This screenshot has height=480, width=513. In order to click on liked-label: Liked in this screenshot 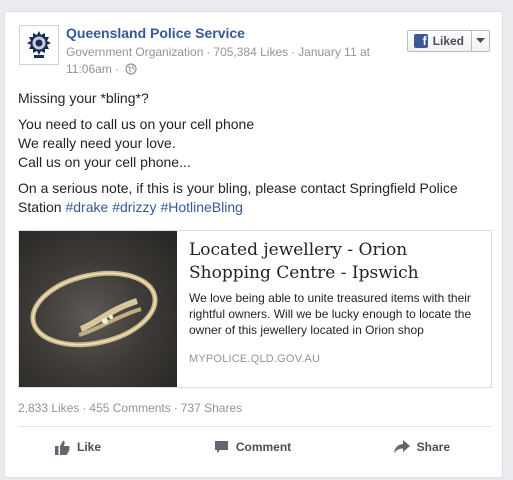, I will do `click(448, 41)`.